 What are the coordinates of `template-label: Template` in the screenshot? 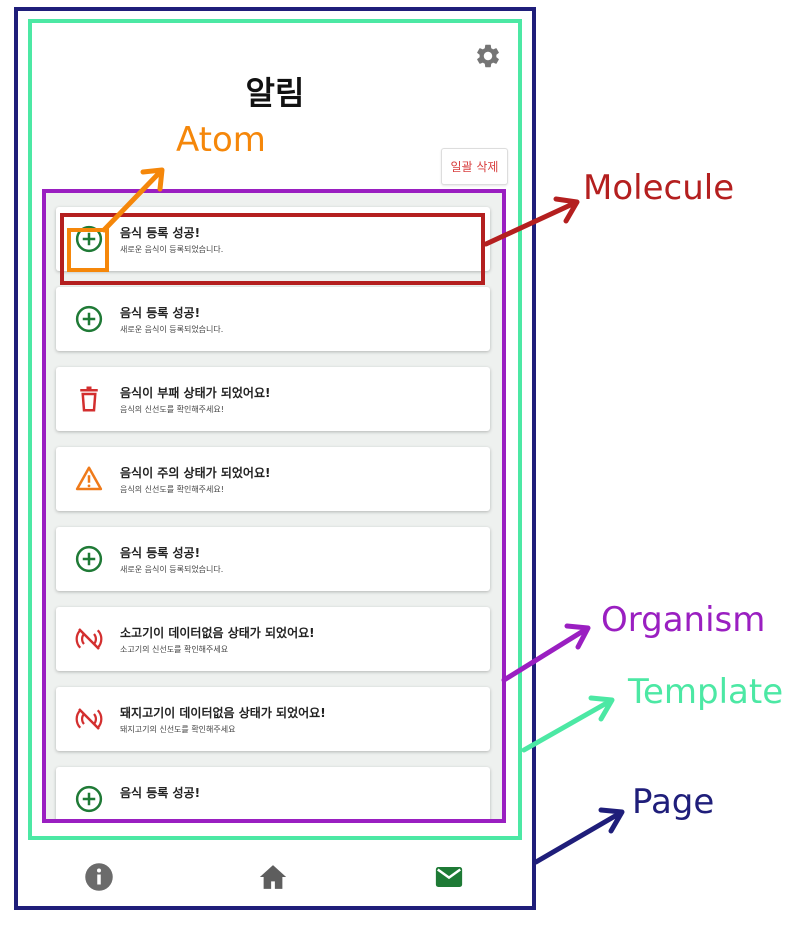 It's located at (706, 692).